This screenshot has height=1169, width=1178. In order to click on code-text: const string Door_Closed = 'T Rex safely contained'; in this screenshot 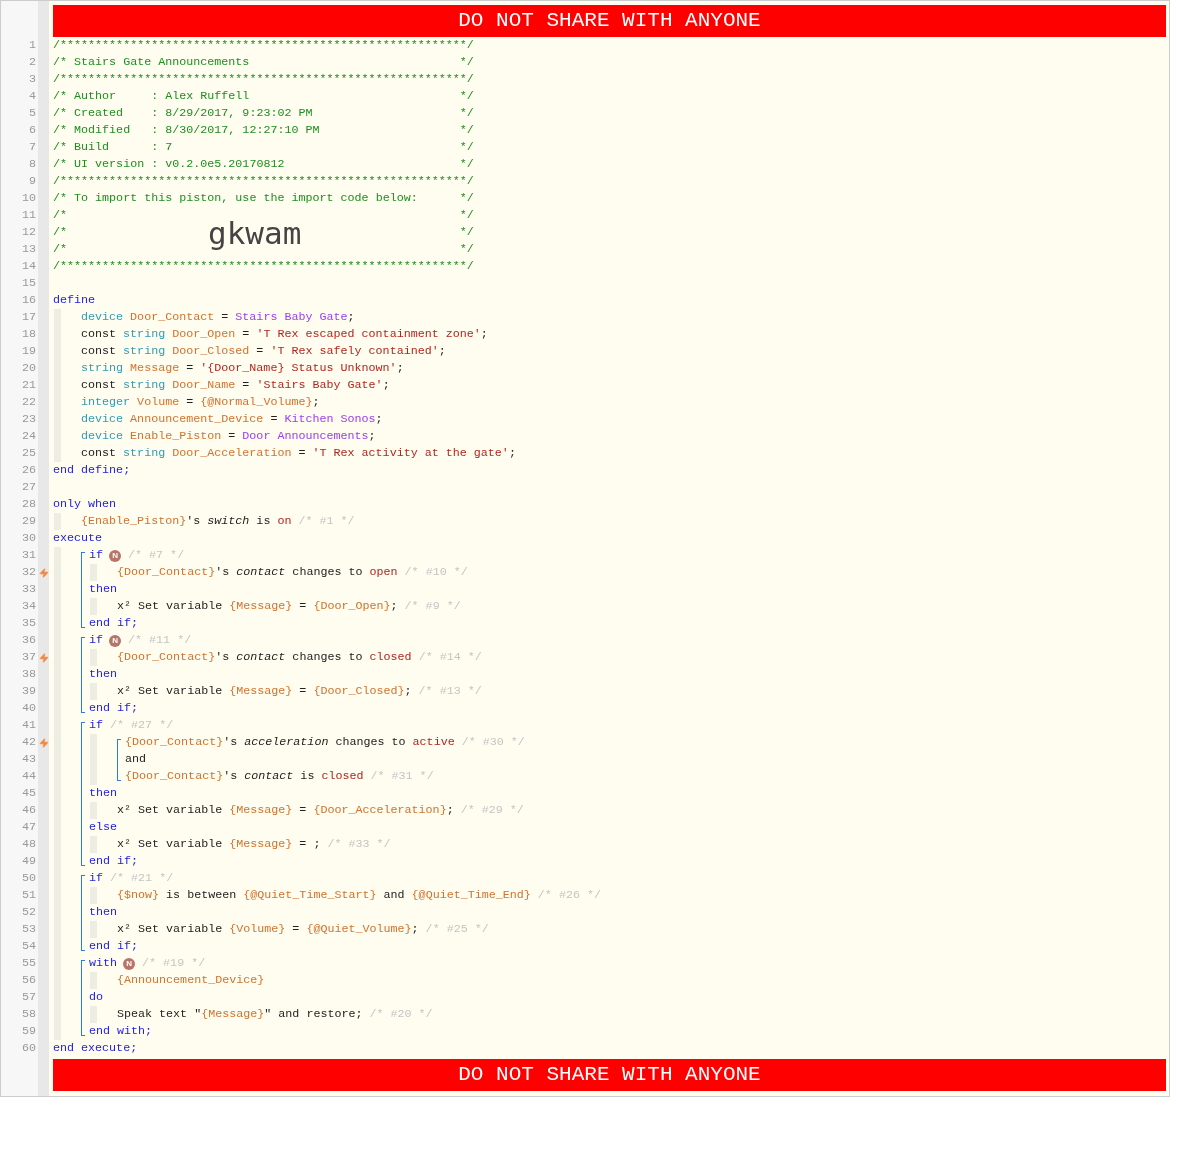, I will do `click(263, 351)`.